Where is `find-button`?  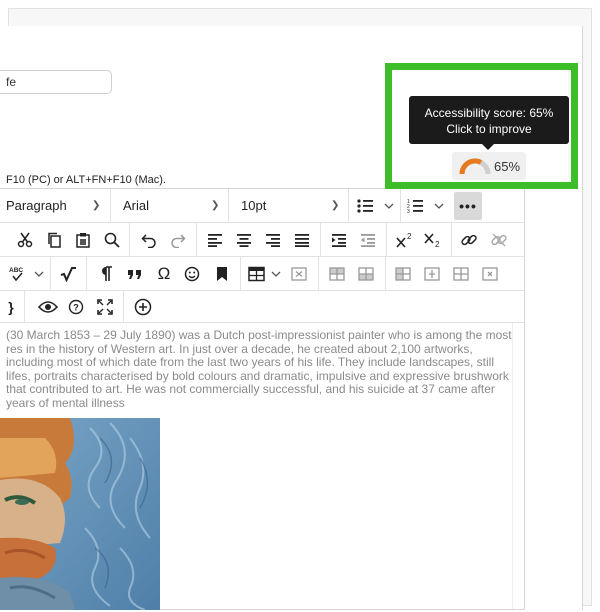 find-button is located at coordinates (112, 240).